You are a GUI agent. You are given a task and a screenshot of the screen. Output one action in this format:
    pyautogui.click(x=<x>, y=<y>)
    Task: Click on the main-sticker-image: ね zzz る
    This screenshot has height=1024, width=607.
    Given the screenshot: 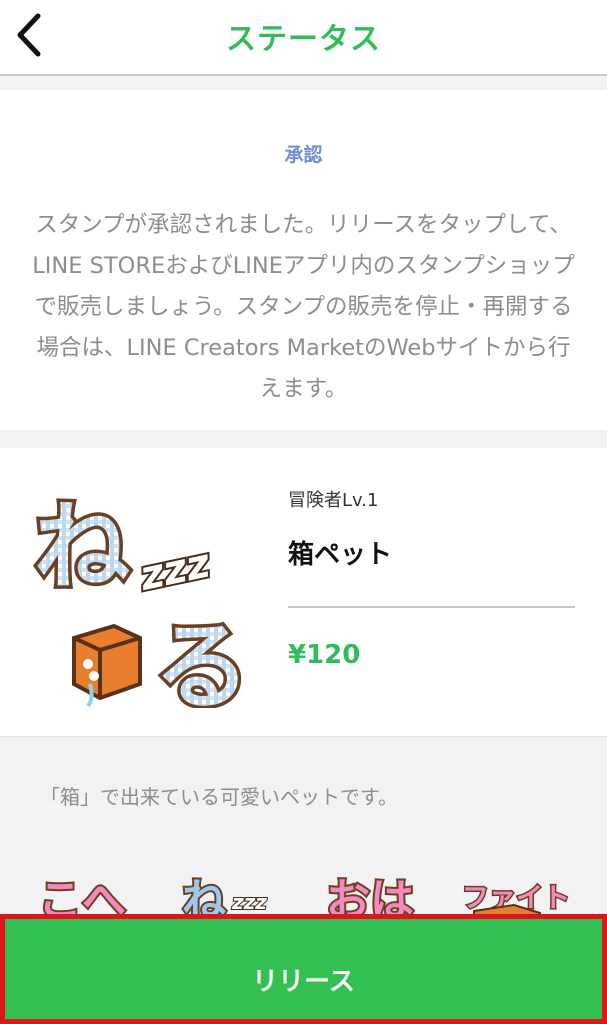 What is the action you would take?
    pyautogui.click(x=142, y=598)
    